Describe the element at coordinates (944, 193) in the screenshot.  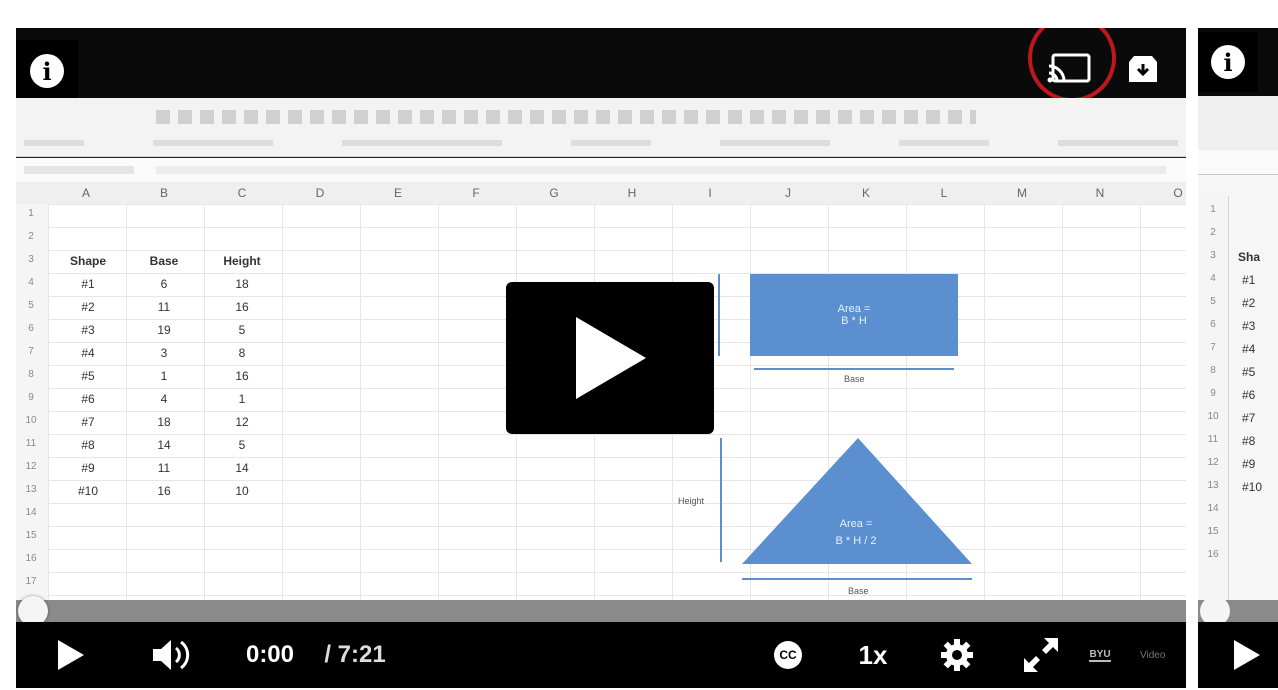
I see `column-header: L` at that location.